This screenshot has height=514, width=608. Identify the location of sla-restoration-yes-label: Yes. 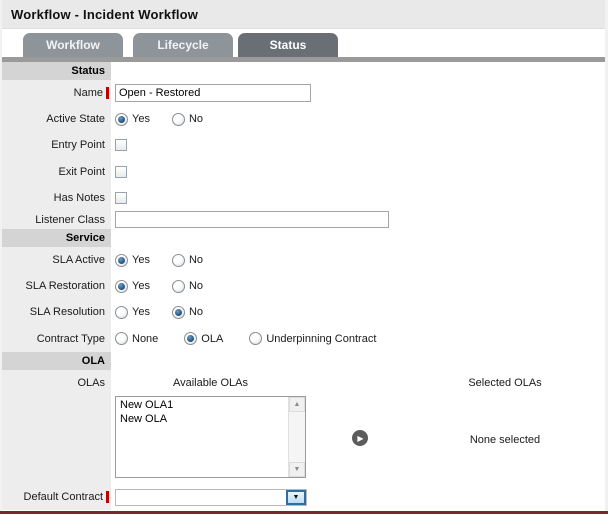
(141, 286).